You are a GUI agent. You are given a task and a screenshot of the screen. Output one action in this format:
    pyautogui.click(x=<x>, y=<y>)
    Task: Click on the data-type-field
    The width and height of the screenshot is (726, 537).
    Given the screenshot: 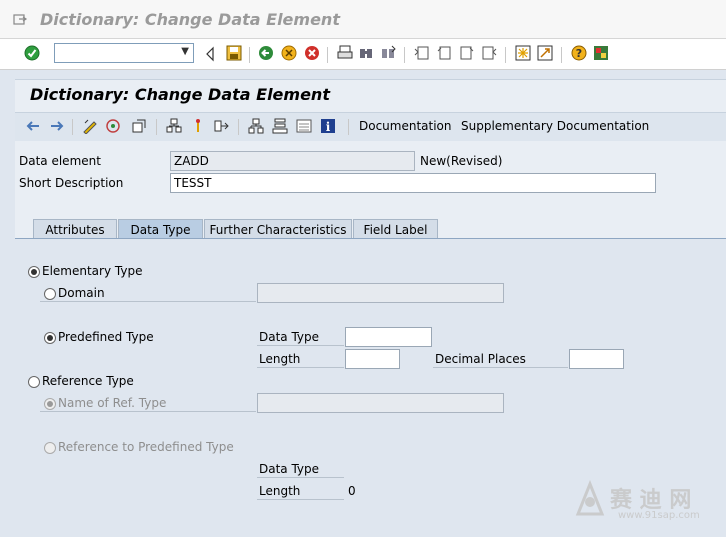 What is the action you would take?
    pyautogui.click(x=388, y=337)
    